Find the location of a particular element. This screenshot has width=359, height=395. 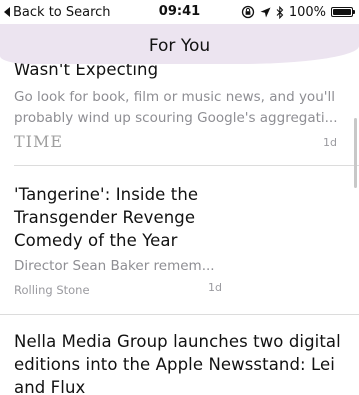

navigation-bar: For You is located at coordinates (179, 44).